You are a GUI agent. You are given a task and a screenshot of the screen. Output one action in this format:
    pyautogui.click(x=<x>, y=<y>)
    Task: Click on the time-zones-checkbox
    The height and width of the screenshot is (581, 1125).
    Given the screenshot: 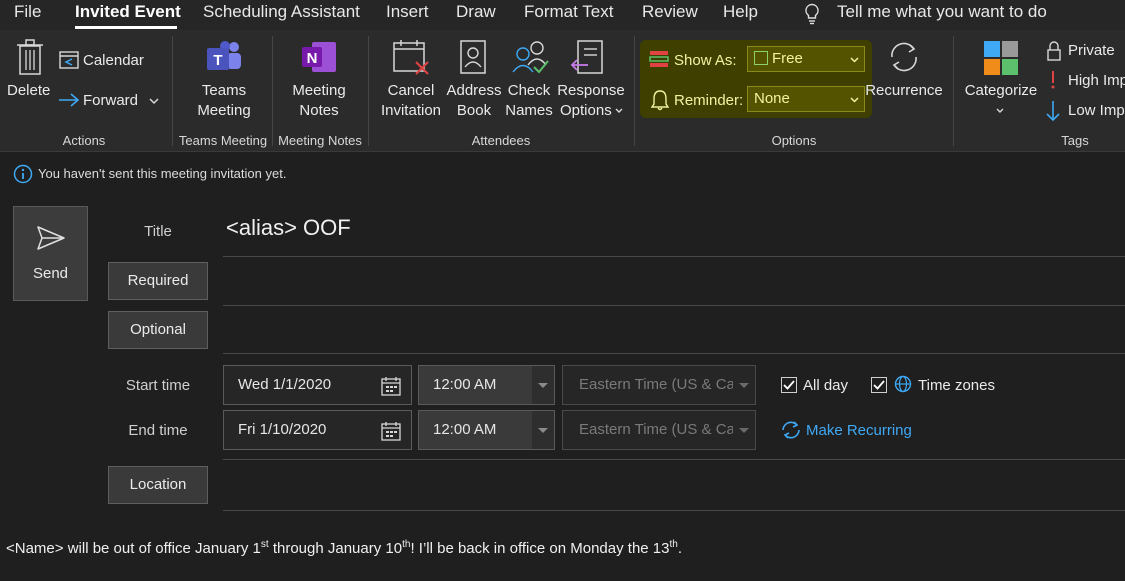 What is the action you would take?
    pyautogui.click(x=879, y=385)
    